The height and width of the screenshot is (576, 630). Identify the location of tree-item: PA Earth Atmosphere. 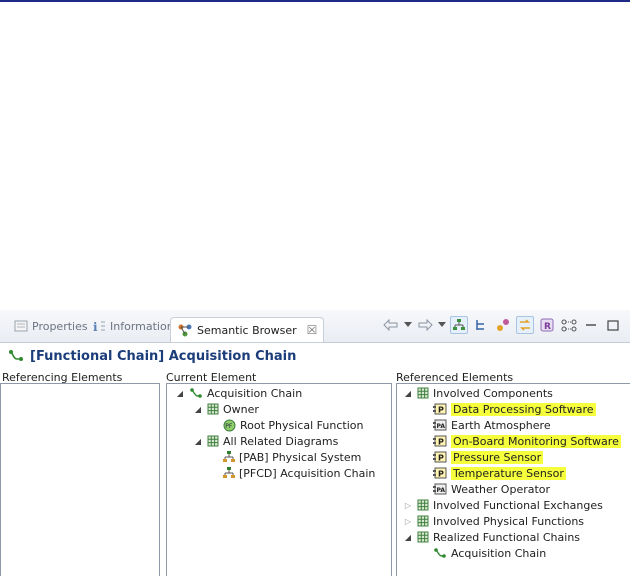
(492, 425).